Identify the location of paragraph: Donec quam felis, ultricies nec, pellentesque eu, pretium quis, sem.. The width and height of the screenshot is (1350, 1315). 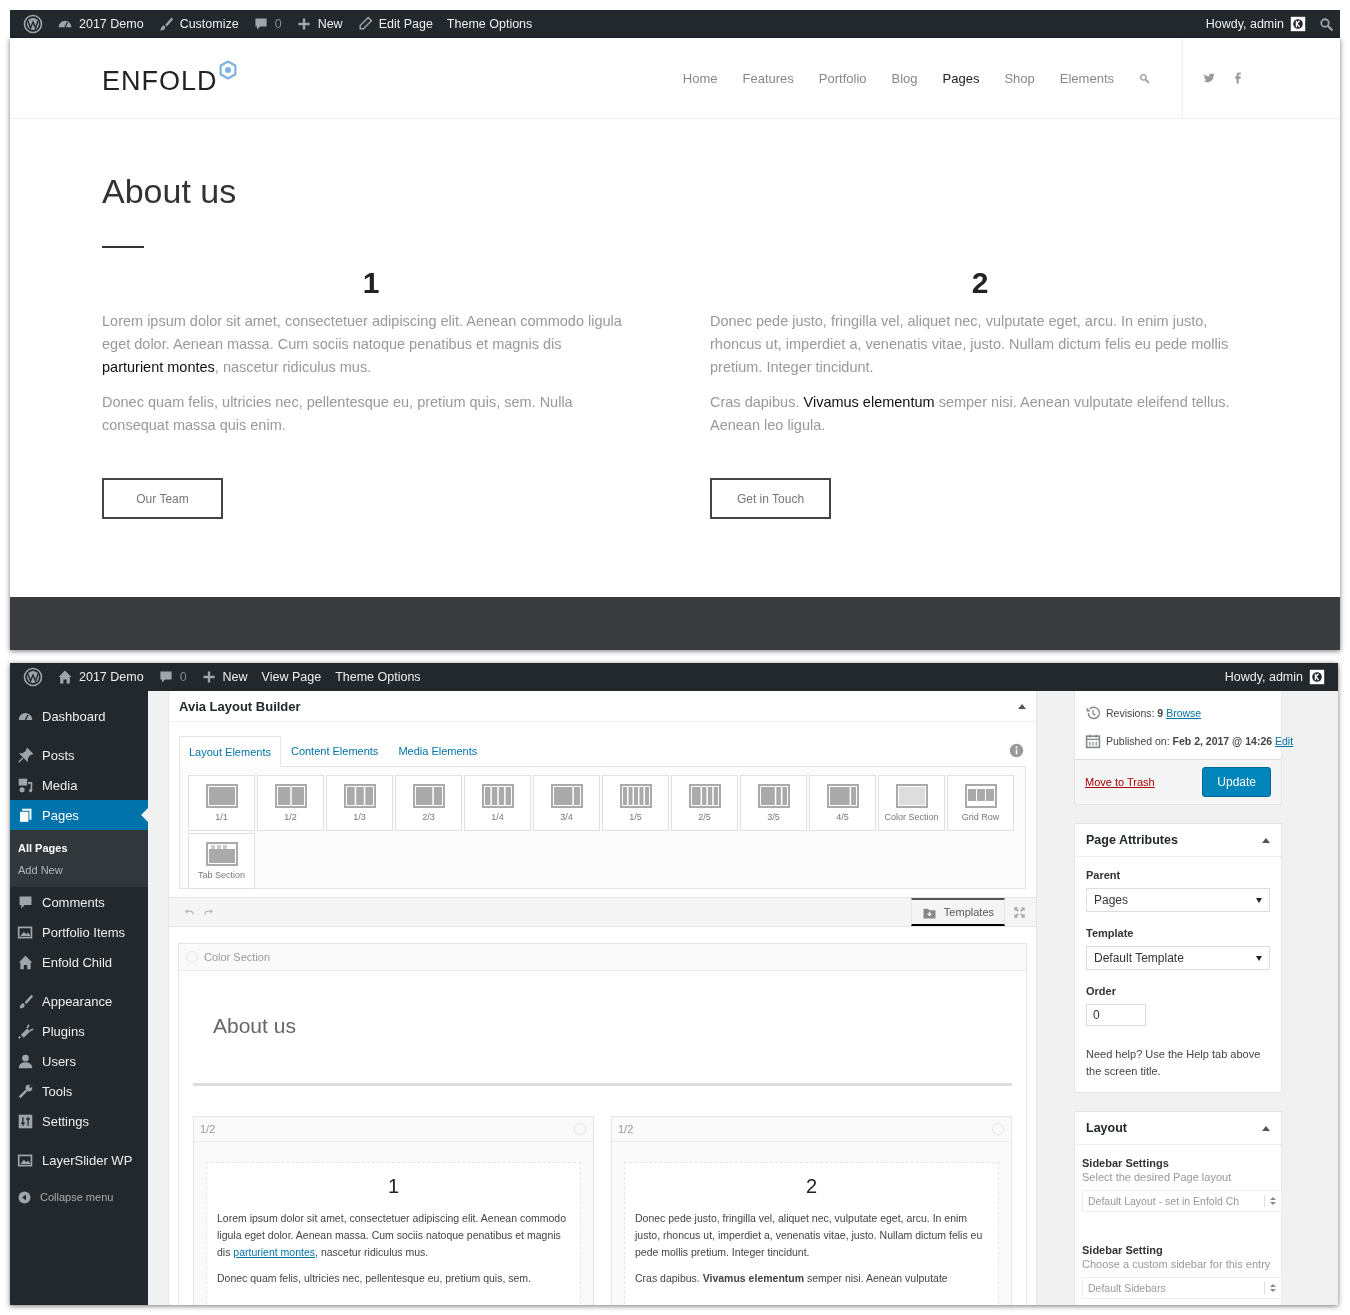
(374, 1278).